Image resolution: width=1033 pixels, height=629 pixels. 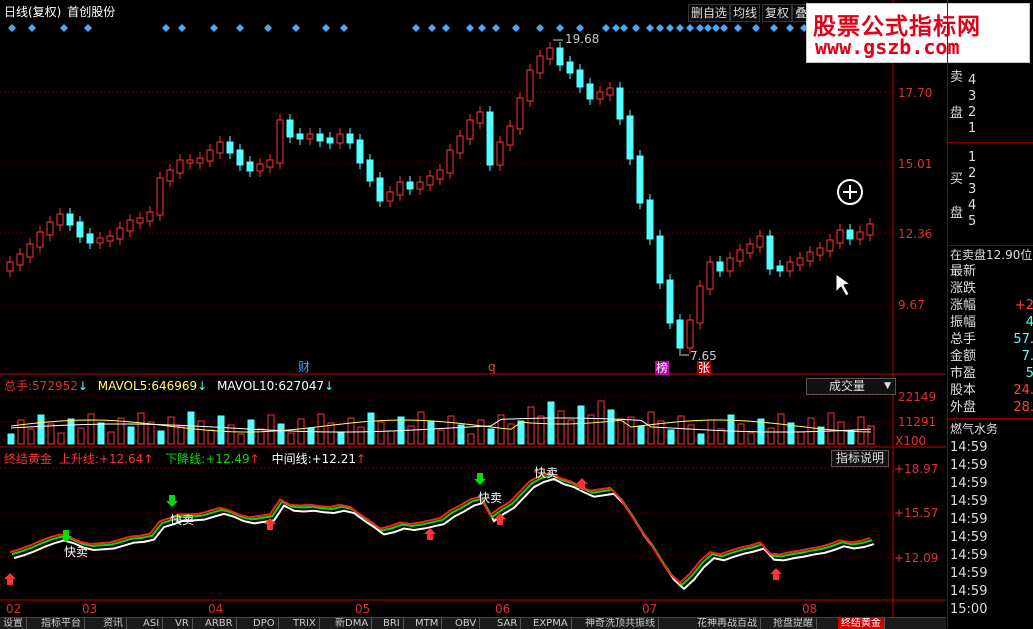 I want to click on tab-0: 设置, so click(x=13, y=623).